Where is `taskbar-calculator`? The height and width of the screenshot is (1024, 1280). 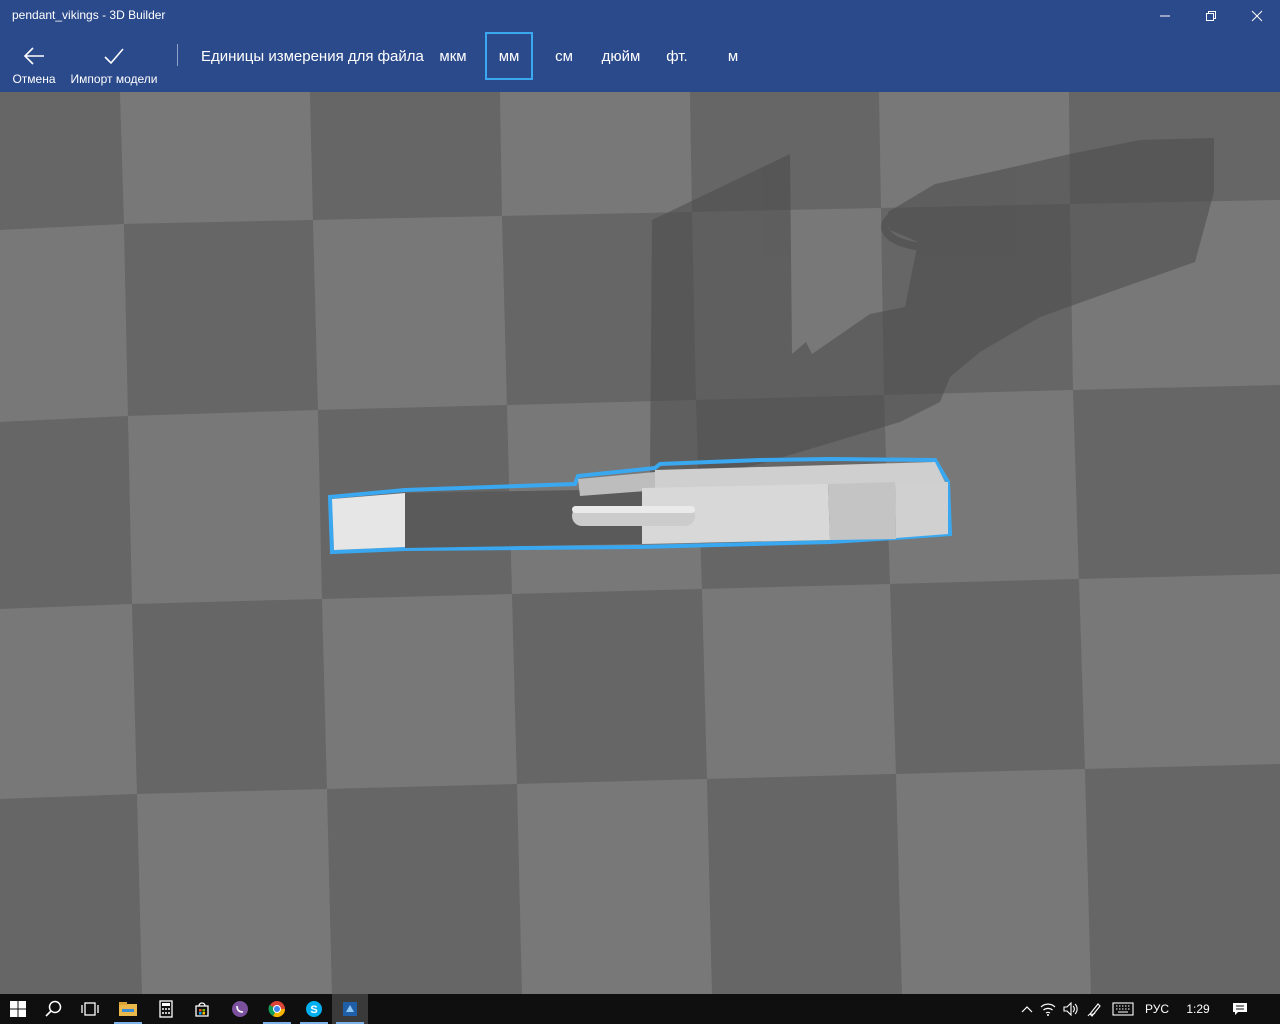 taskbar-calculator is located at coordinates (166, 1009).